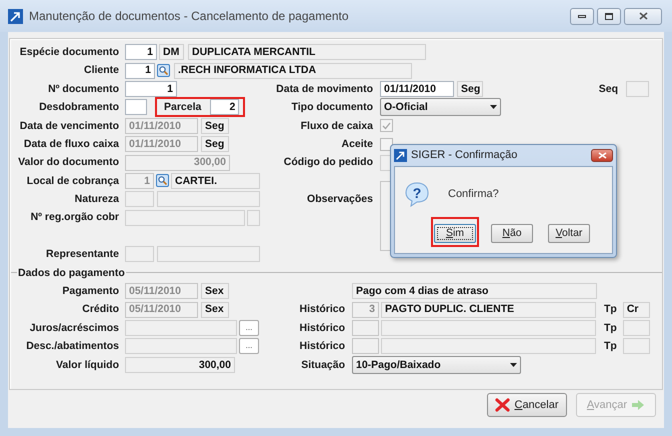  What do you see at coordinates (473, 194) in the screenshot?
I see `dialog-message: Confirma?` at bounding box center [473, 194].